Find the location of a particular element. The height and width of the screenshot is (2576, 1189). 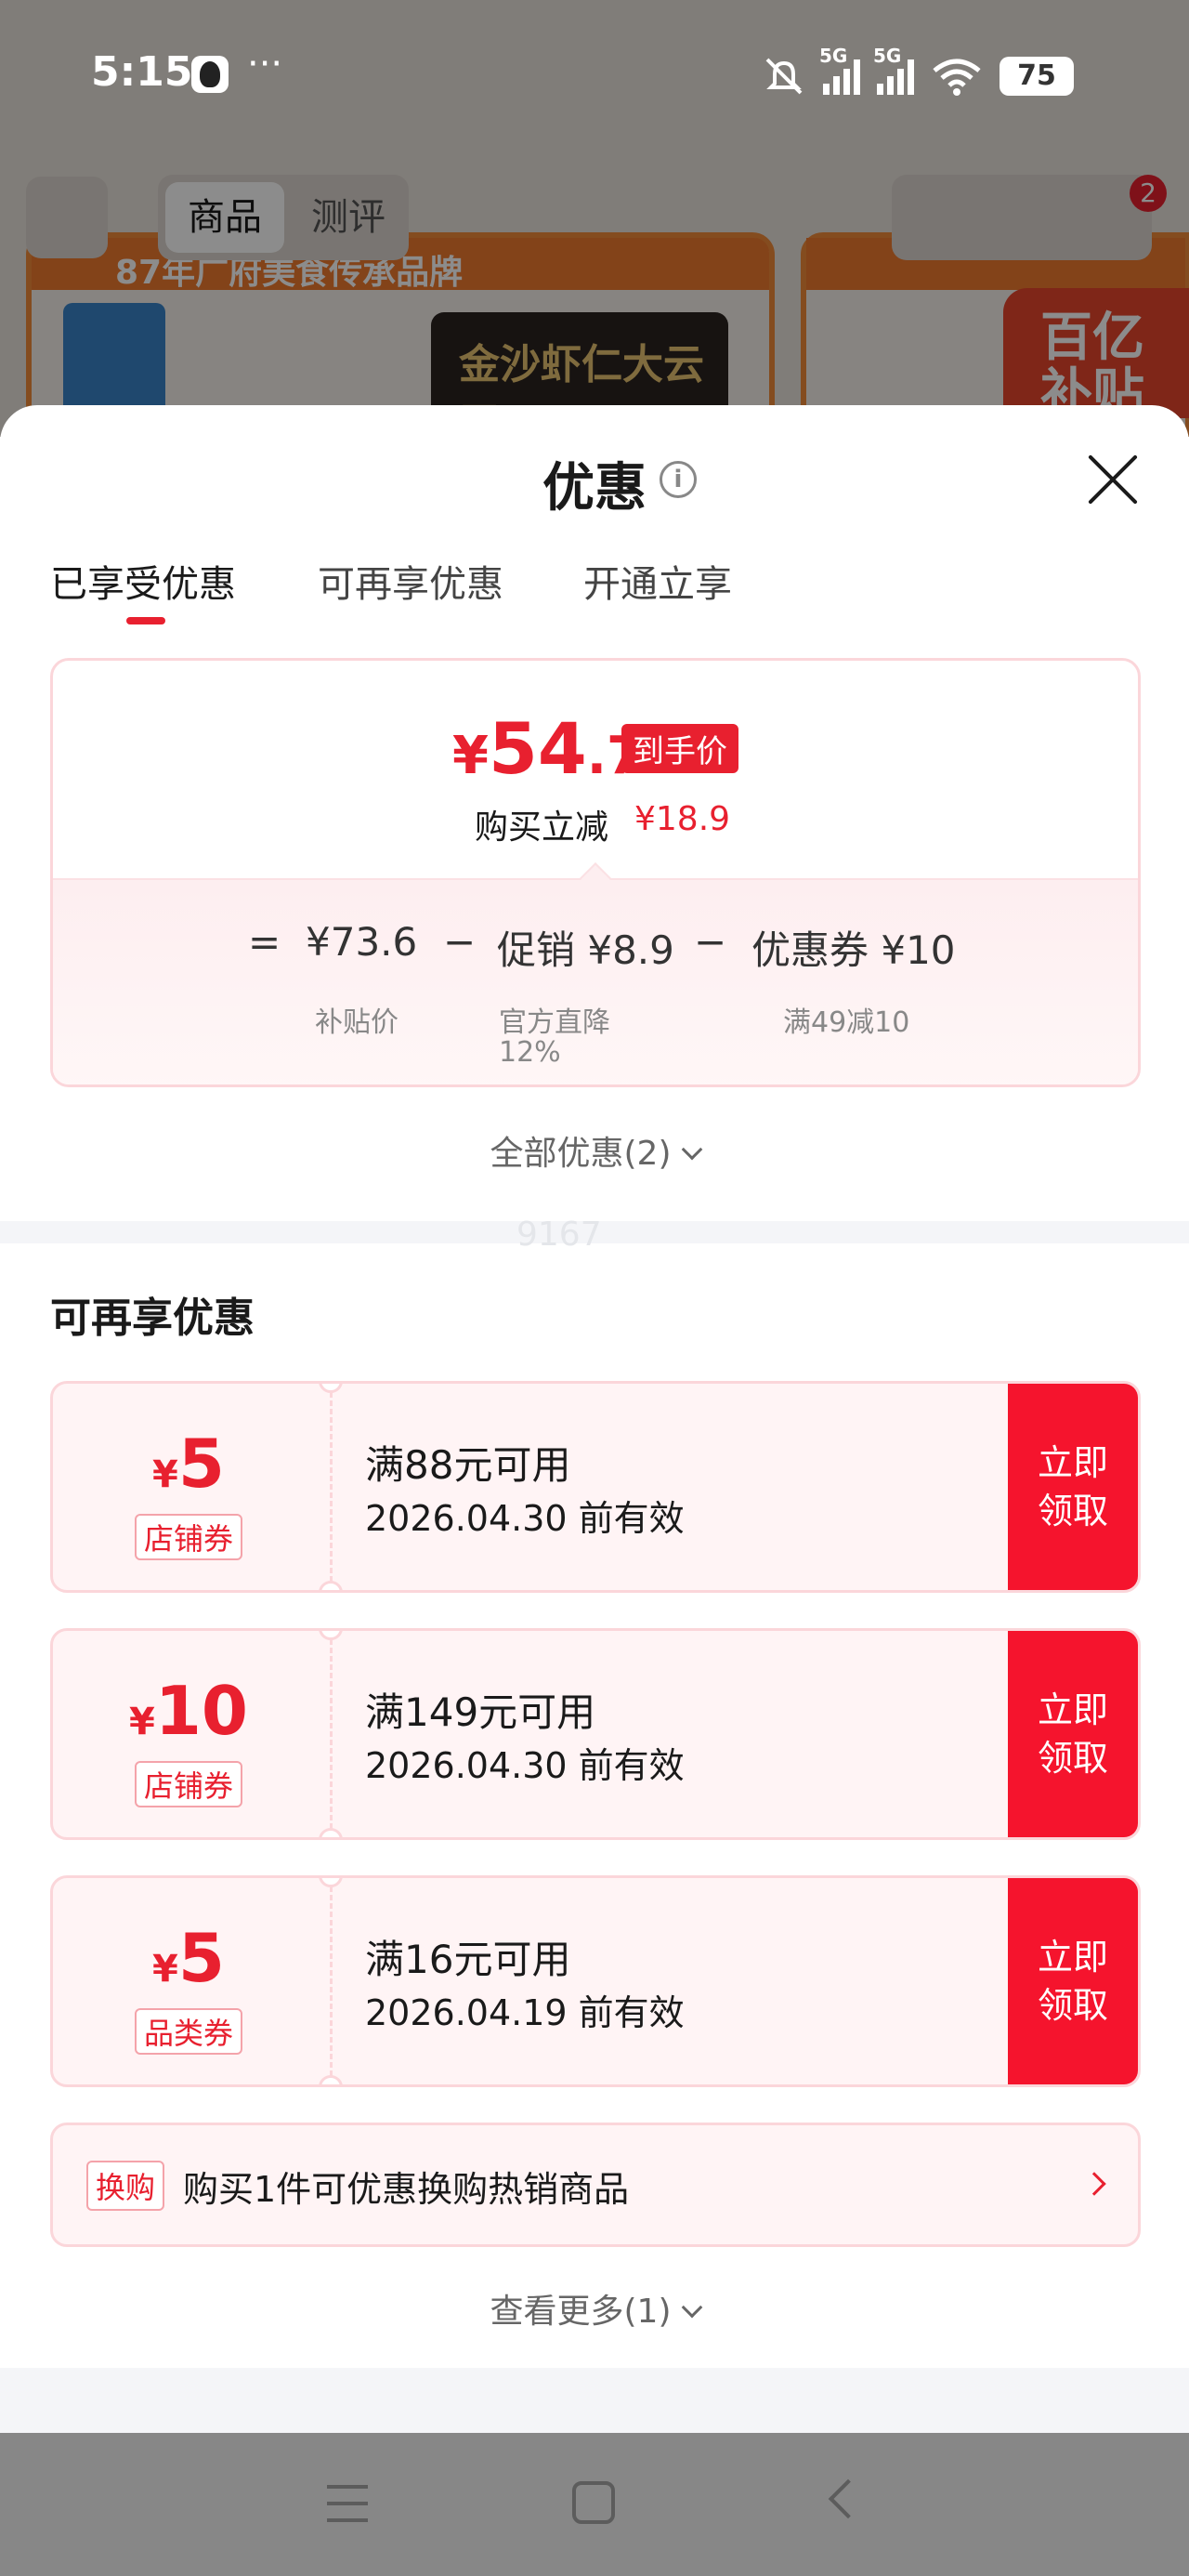

coupon-validity: 2026.04.19 前有效 is located at coordinates (525, 2012).